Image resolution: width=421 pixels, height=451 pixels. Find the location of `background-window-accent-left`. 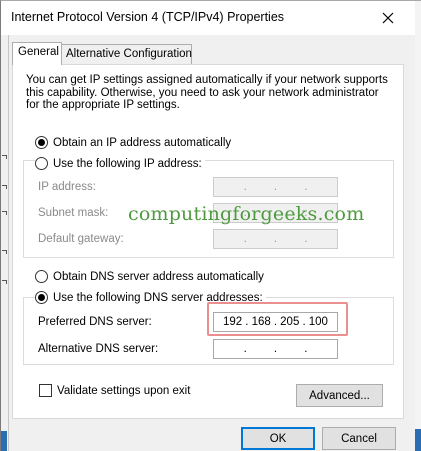

background-window-accent-left is located at coordinates (4, 441).